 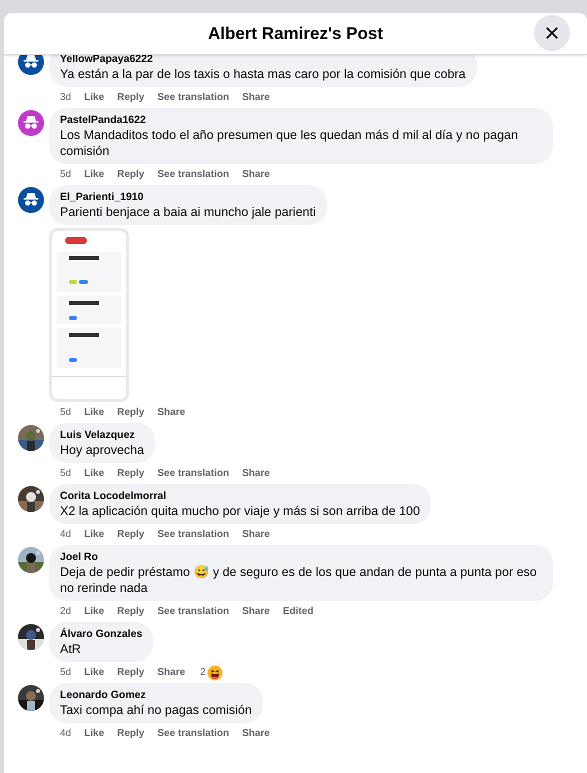 I want to click on comment-text: Ya están a la par de los taxis o hasta mas caro por la comisión que cobra, so click(x=263, y=74).